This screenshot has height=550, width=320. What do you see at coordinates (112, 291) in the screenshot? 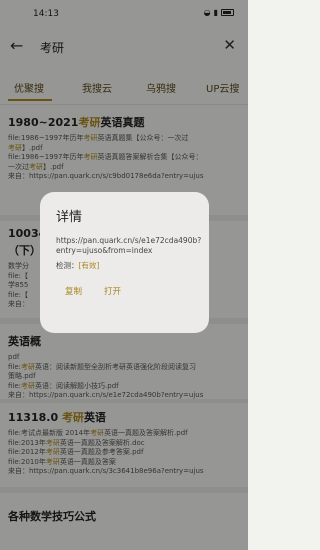
I see `open-button: 打开` at bounding box center [112, 291].